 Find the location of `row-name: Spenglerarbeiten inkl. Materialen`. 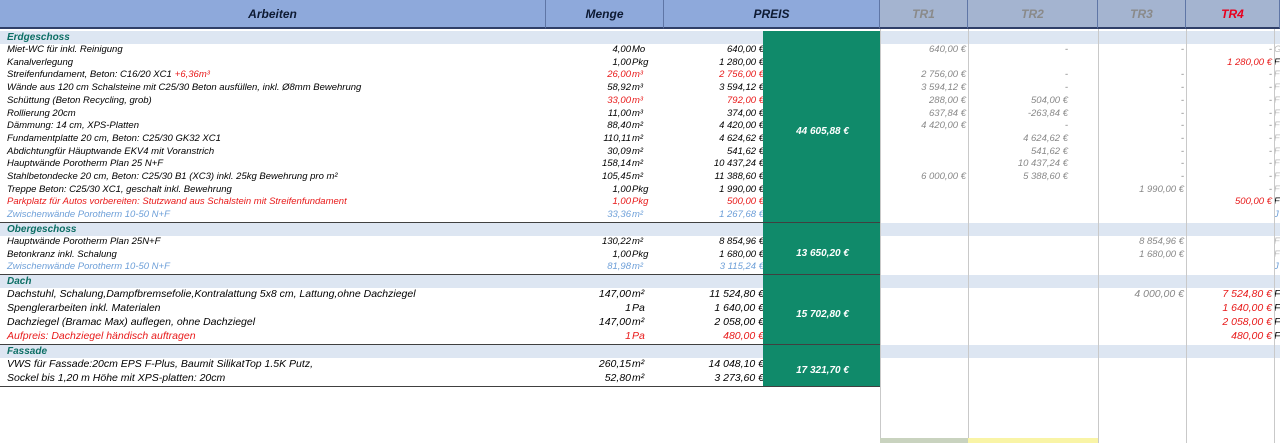

row-name: Spenglerarbeiten inkl. Materialen is located at coordinates (84, 308).